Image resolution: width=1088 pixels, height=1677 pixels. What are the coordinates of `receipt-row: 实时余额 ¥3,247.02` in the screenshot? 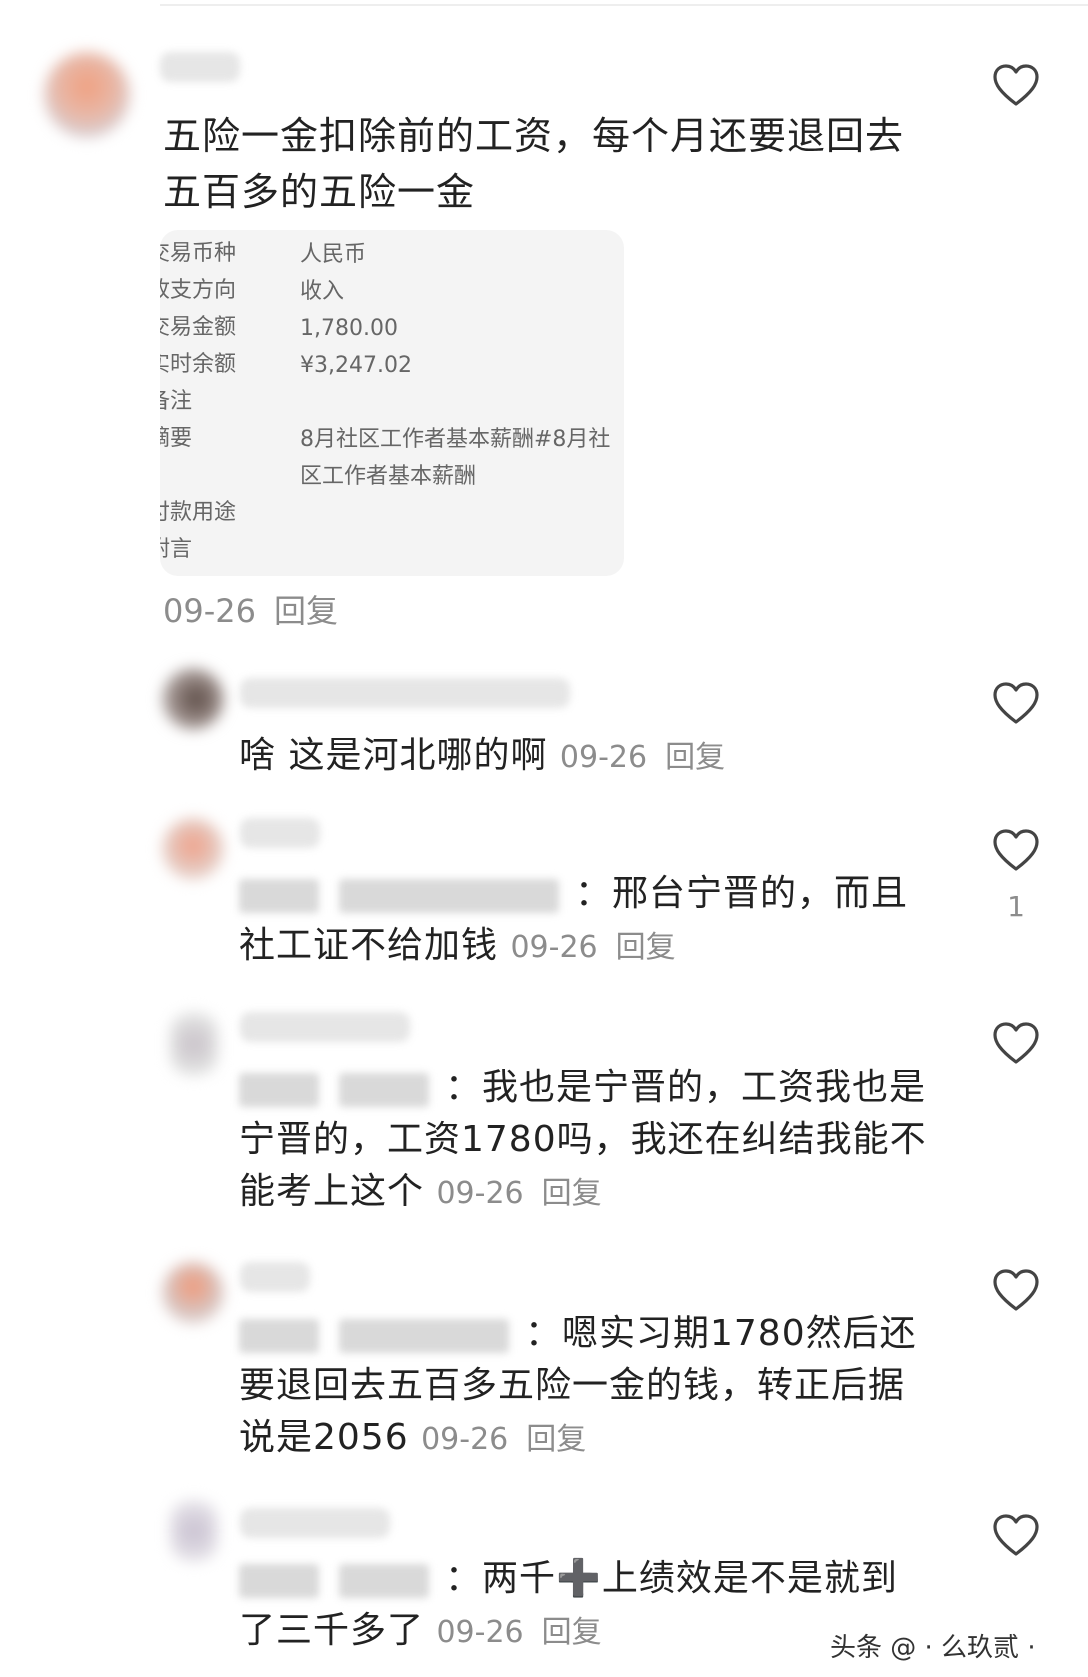 It's located at (392, 365).